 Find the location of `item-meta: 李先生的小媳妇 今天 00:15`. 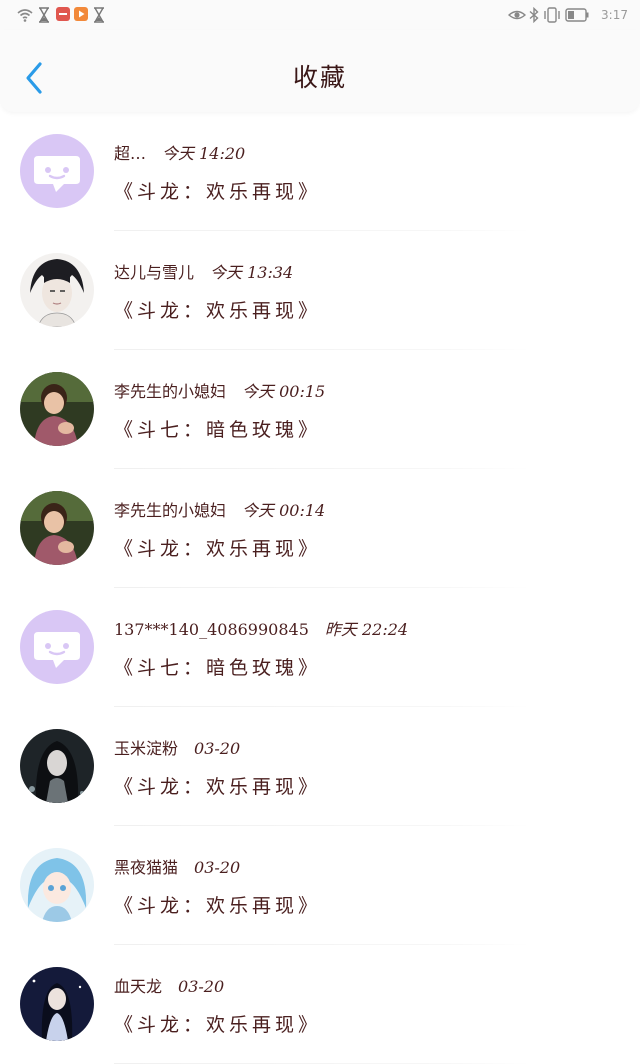

item-meta: 李先生的小媳妇 今天 00:15 is located at coordinates (219, 392).